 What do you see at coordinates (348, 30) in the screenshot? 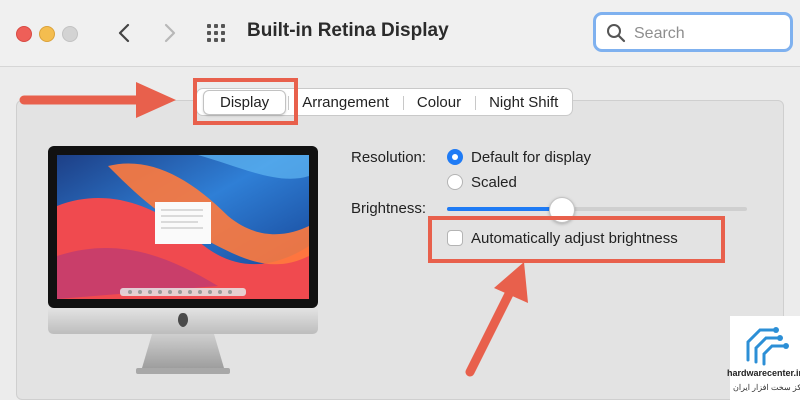
I see `window-title: Built-in Retina Display` at bounding box center [348, 30].